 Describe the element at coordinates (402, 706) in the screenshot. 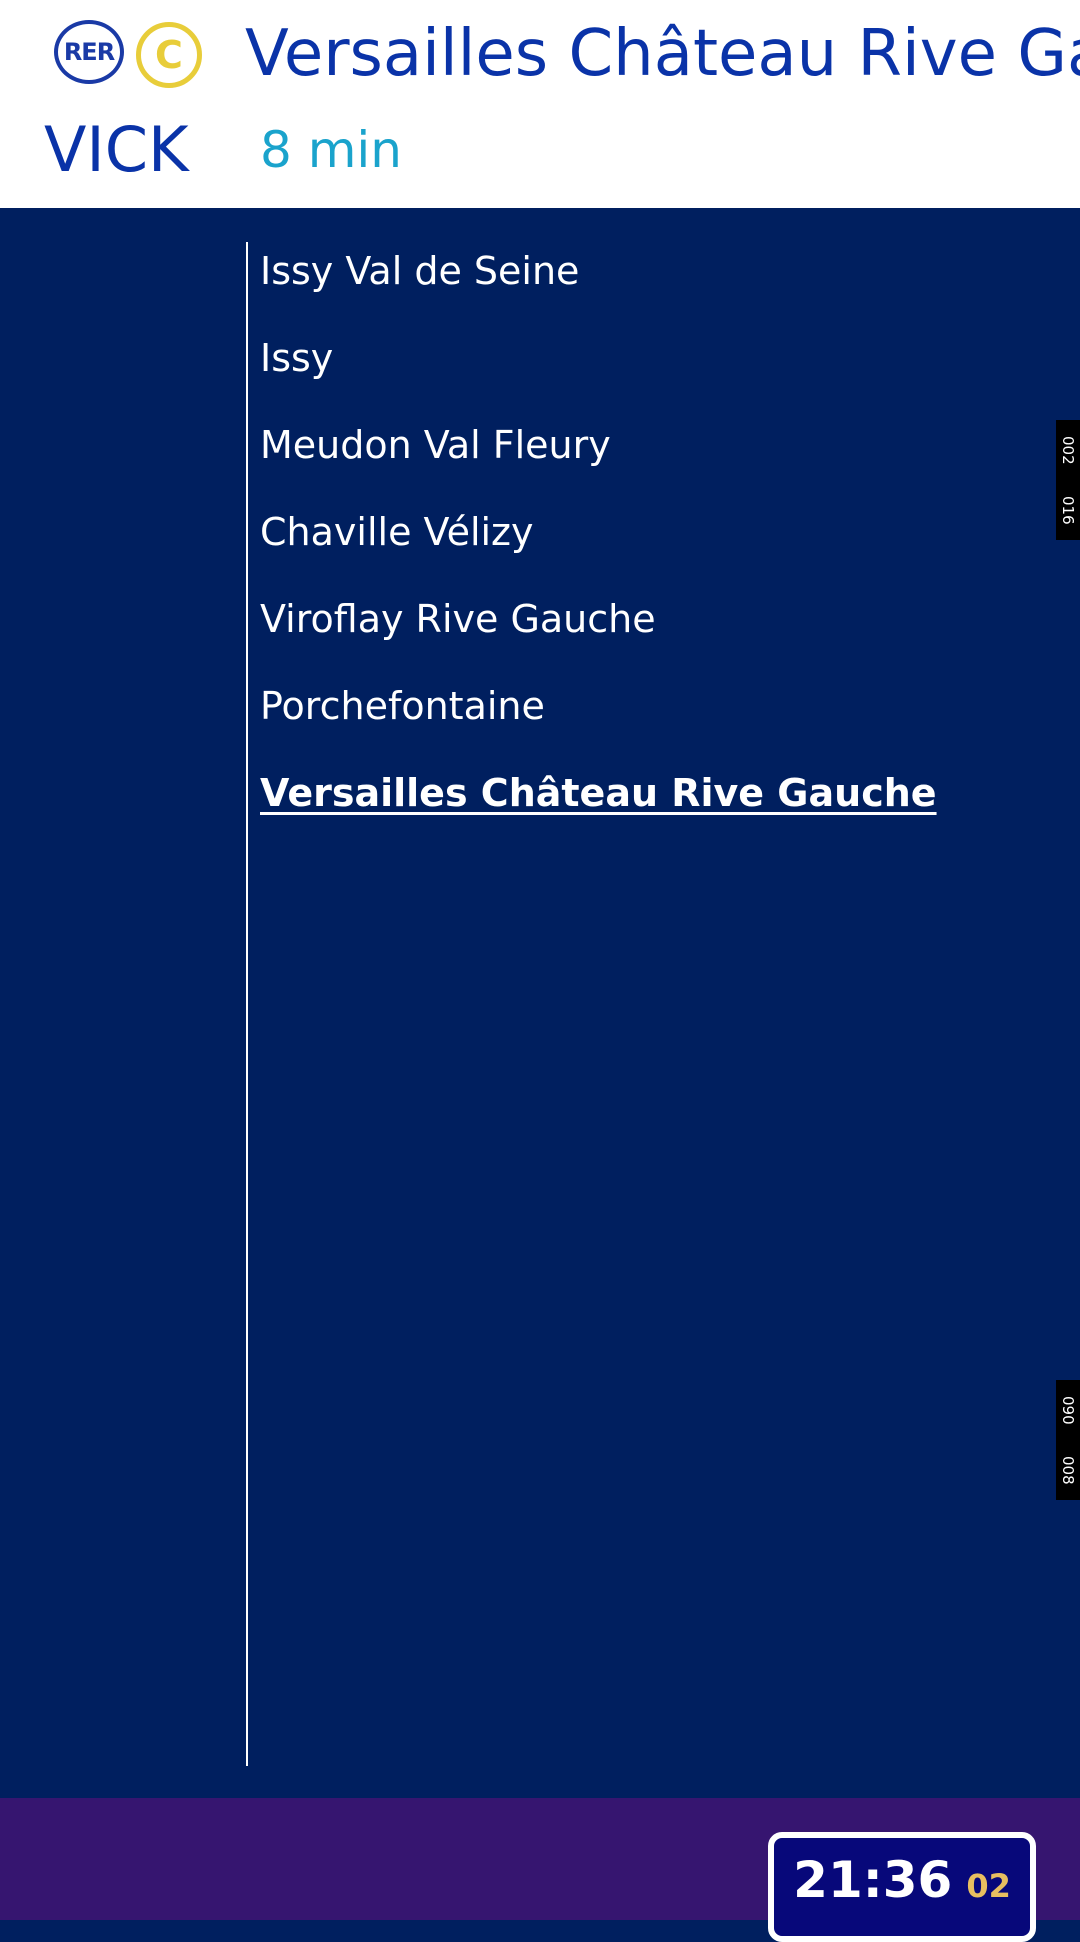

I see `stop-item: Porchefontaine` at that location.